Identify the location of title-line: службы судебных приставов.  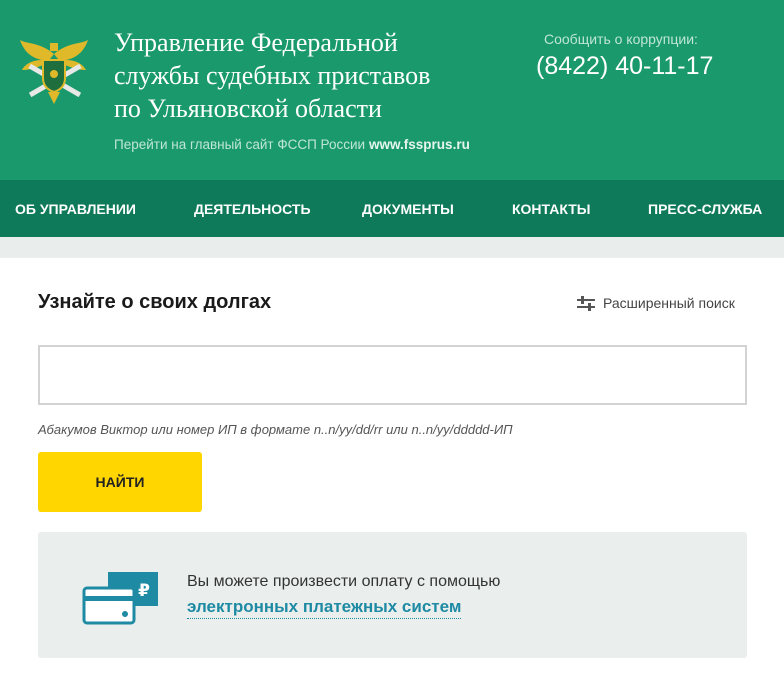
(272, 75).